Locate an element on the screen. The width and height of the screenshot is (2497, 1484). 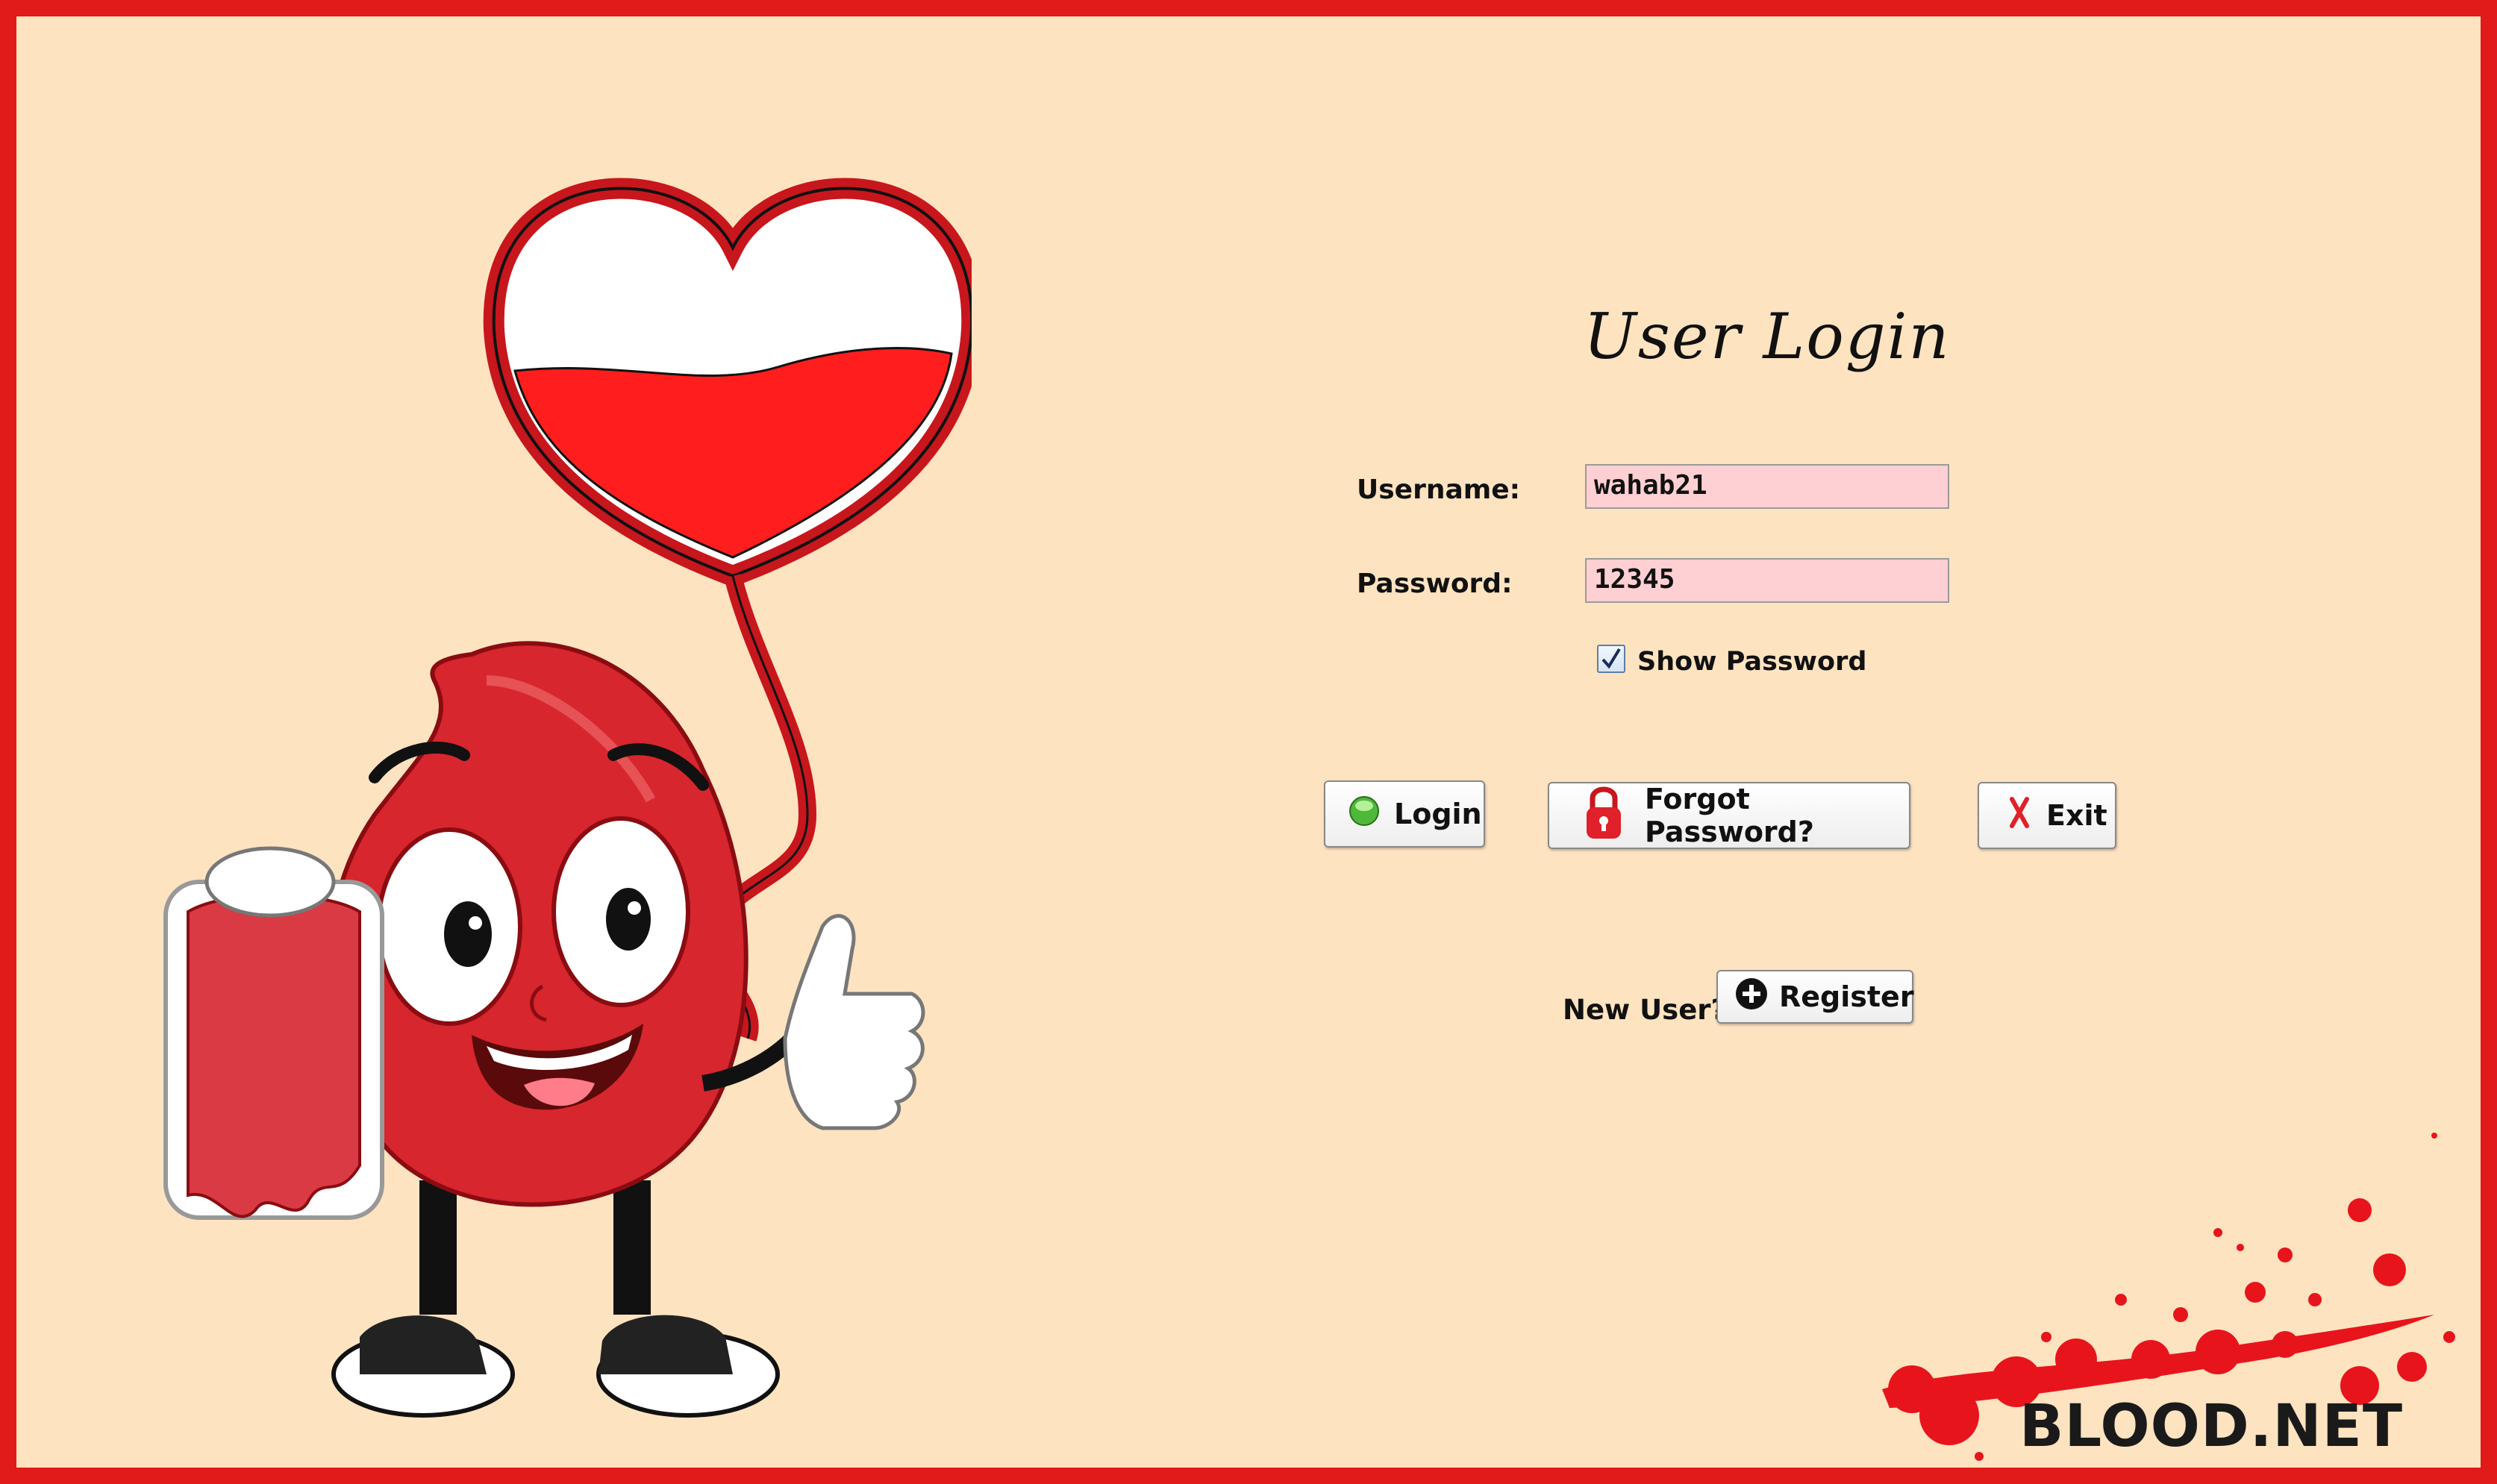
forgot-password-button-label: Forgot Password? is located at coordinates (1729, 815).